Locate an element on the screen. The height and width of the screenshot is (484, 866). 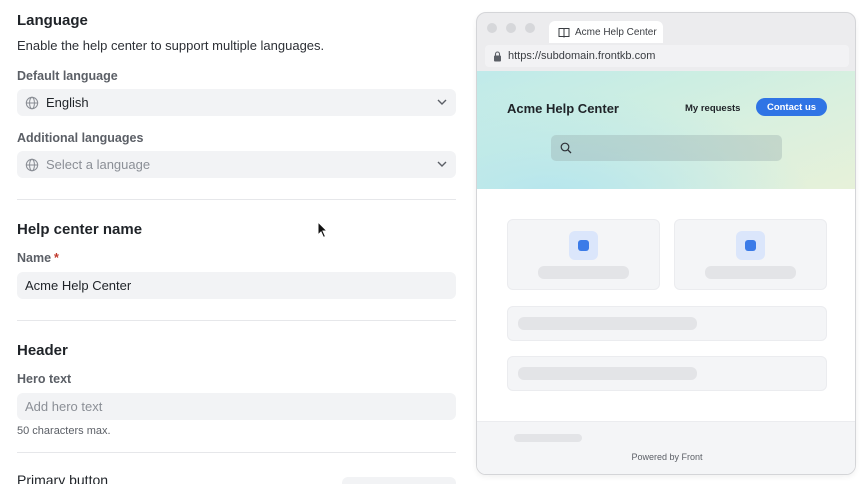
help-center-name-title: Help center name is located at coordinates (80, 229).